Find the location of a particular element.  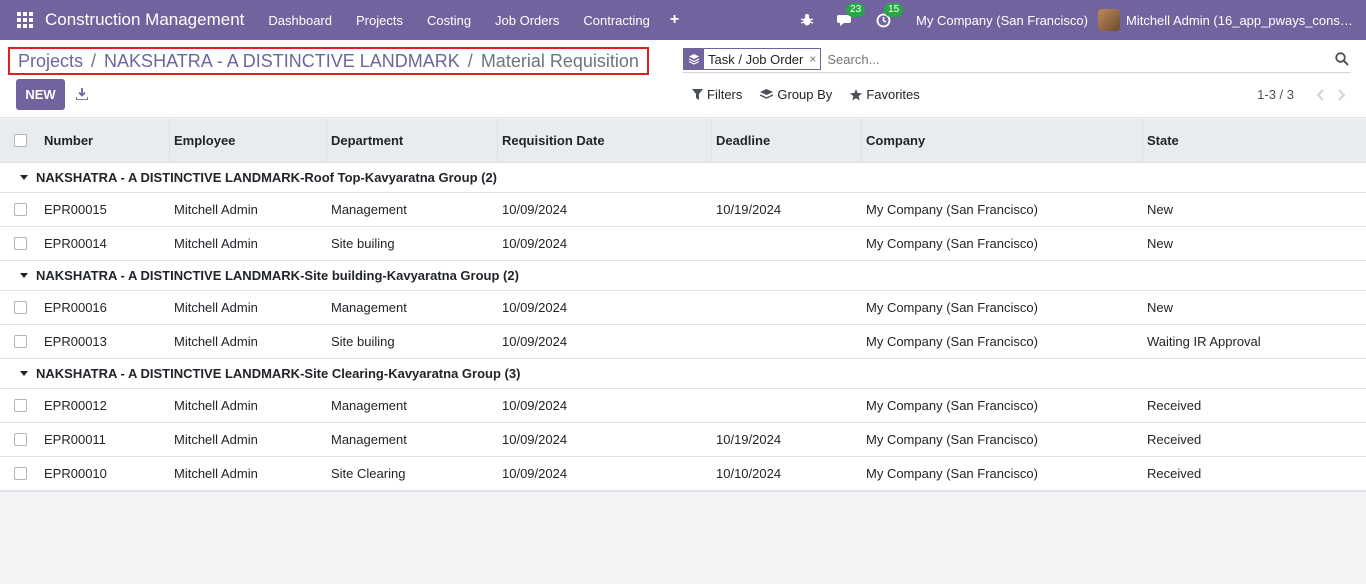

company-switcher: My Company (San Francisco) is located at coordinates (1002, 20).